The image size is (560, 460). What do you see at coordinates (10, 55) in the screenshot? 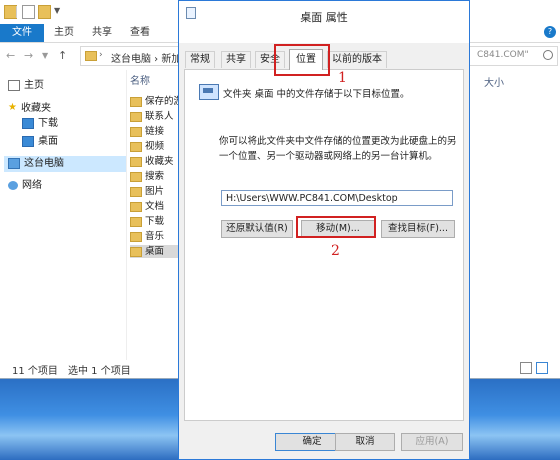
I see `back-icon: ←` at bounding box center [10, 55].